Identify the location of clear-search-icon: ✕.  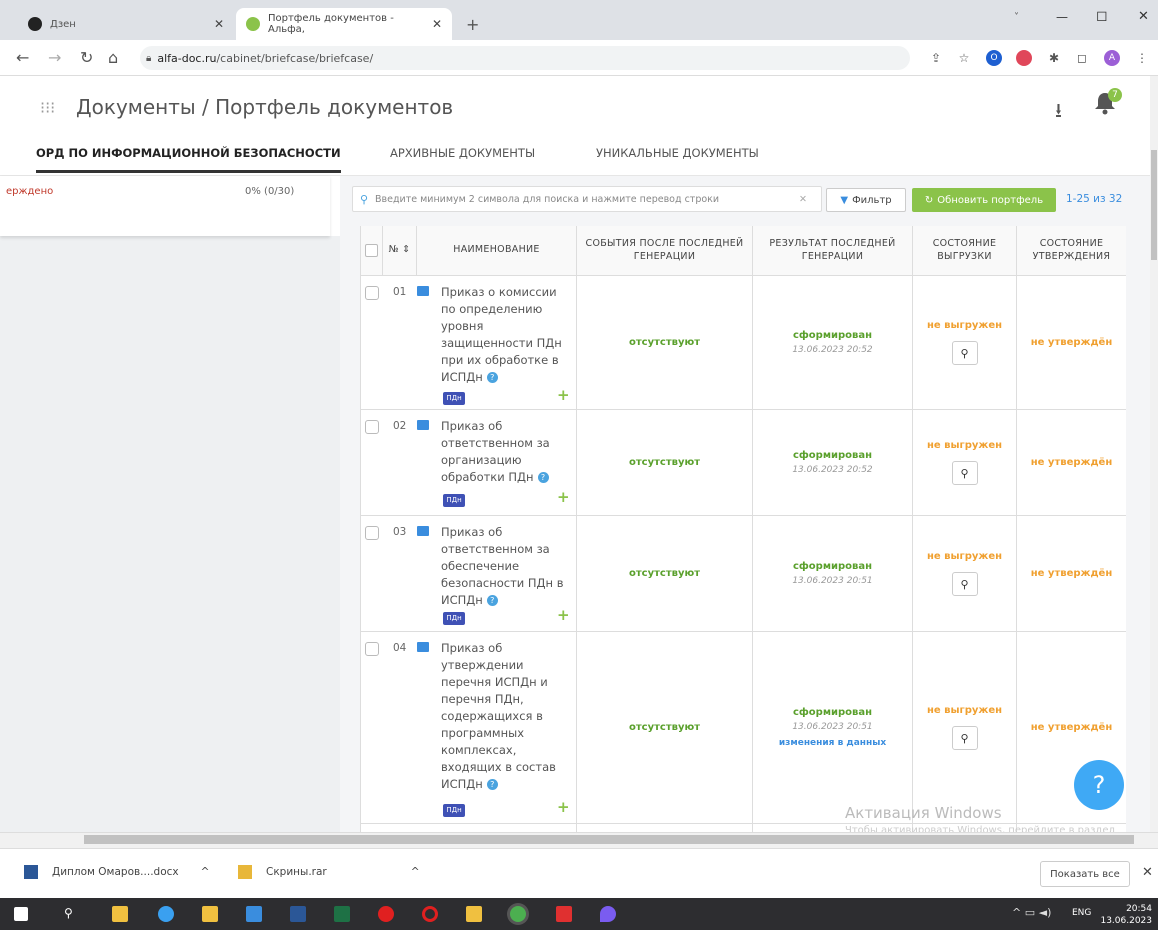
(803, 199).